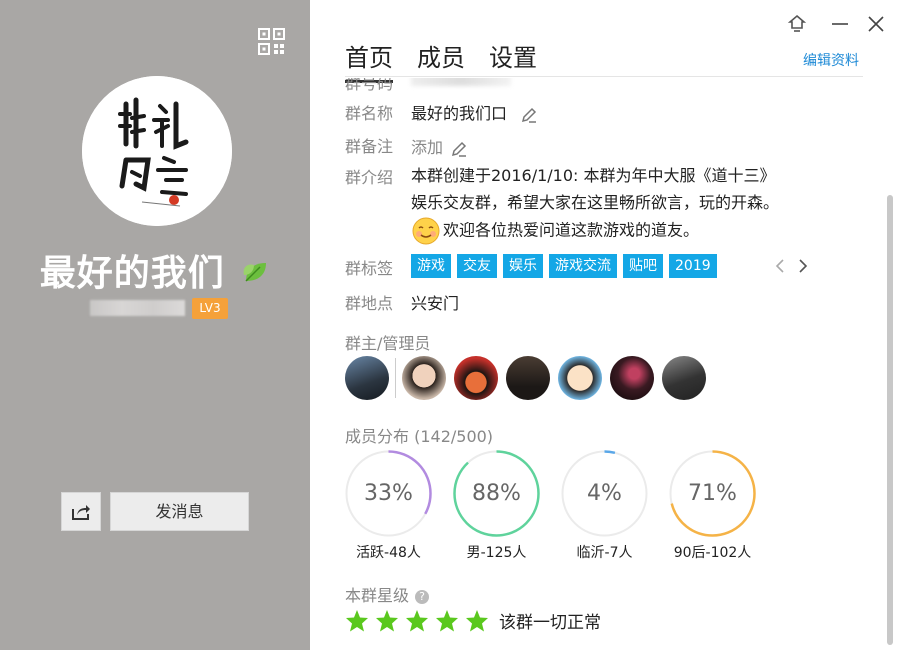 This screenshot has height=650, width=898. I want to click on group-tags: 游戏 交友 娱乐 游戏交流 贴吧 2019, so click(564, 266).